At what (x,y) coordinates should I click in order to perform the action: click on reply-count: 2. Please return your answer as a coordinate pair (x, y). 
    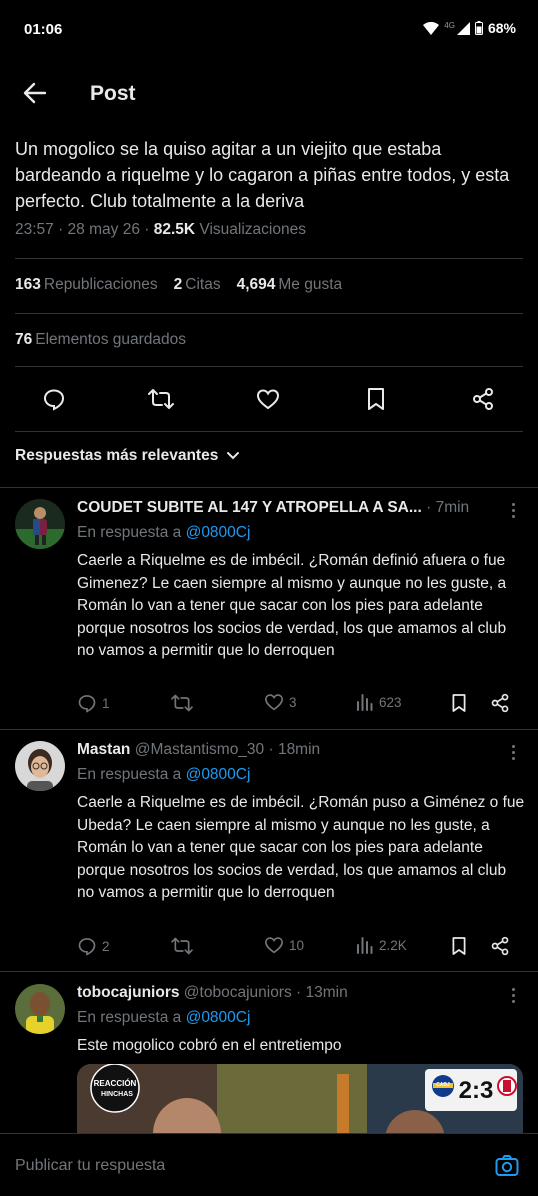
    Looking at the image, I should click on (106, 946).